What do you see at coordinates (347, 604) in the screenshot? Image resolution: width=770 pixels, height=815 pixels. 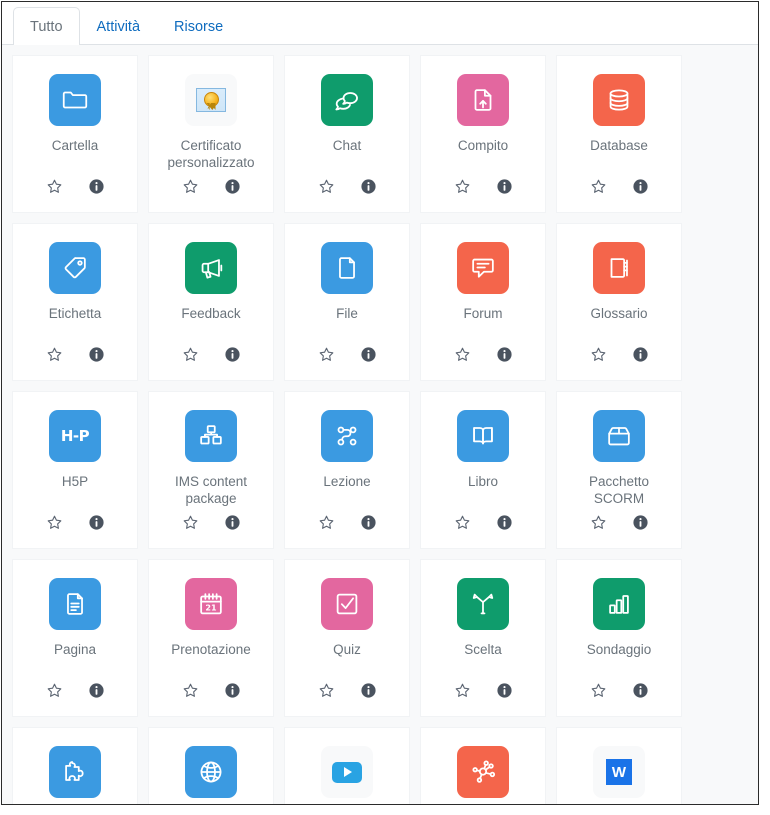 I see `checkbox-checked-icon` at bounding box center [347, 604].